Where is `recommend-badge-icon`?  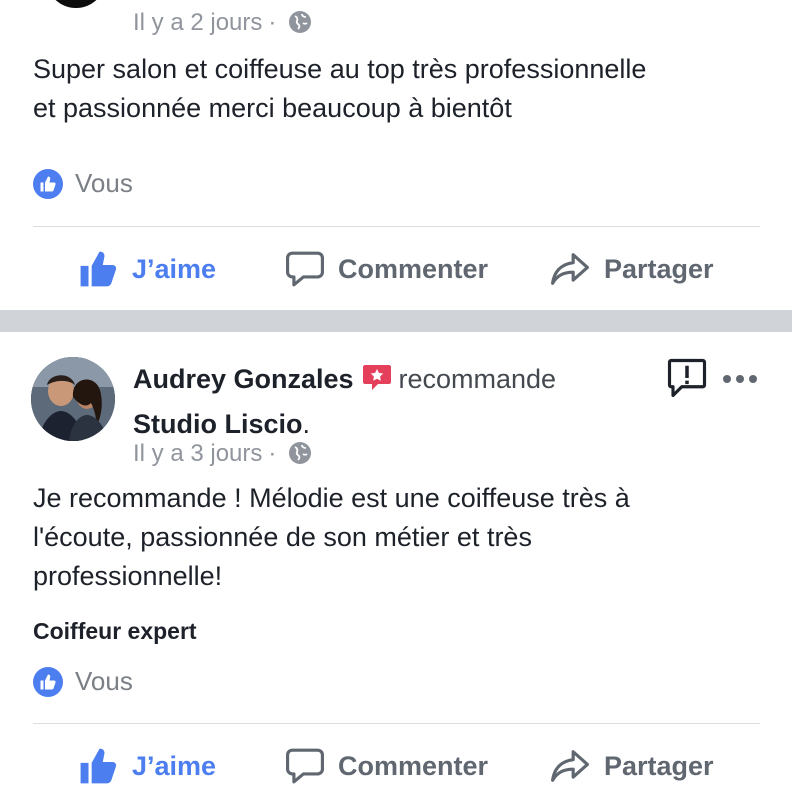 recommend-badge-icon is located at coordinates (377, 385).